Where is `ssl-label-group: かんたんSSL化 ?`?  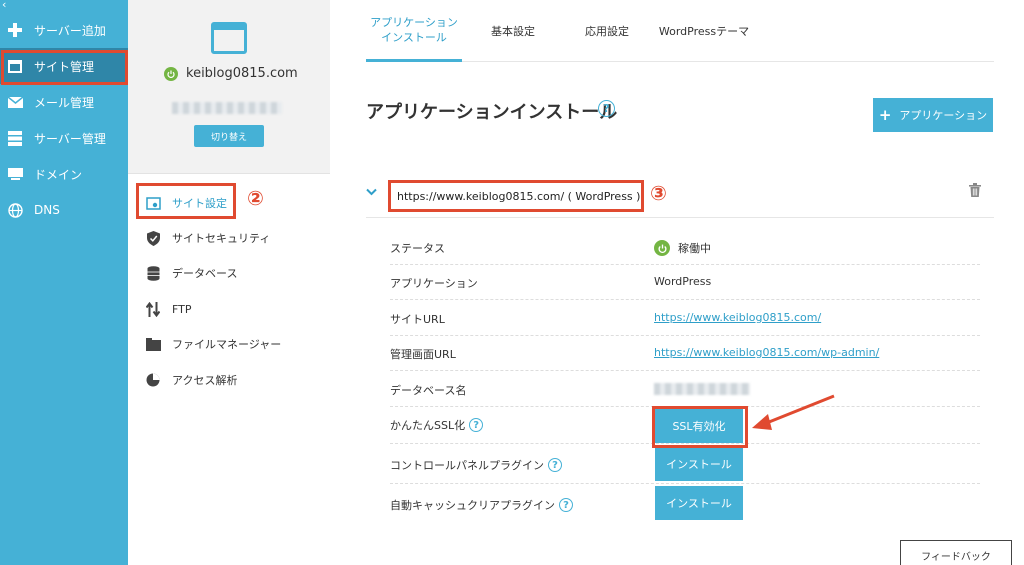
ssl-label-group: かんたんSSL化 ? is located at coordinates (437, 425).